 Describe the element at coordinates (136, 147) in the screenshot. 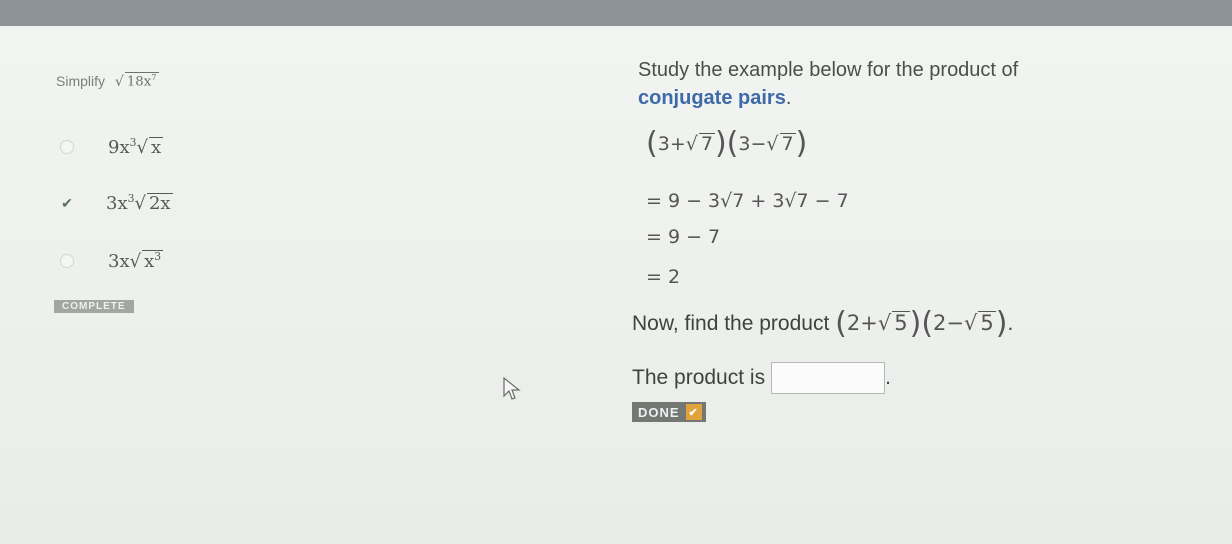

I see `choice-1-expression: 9x3√ x` at that location.